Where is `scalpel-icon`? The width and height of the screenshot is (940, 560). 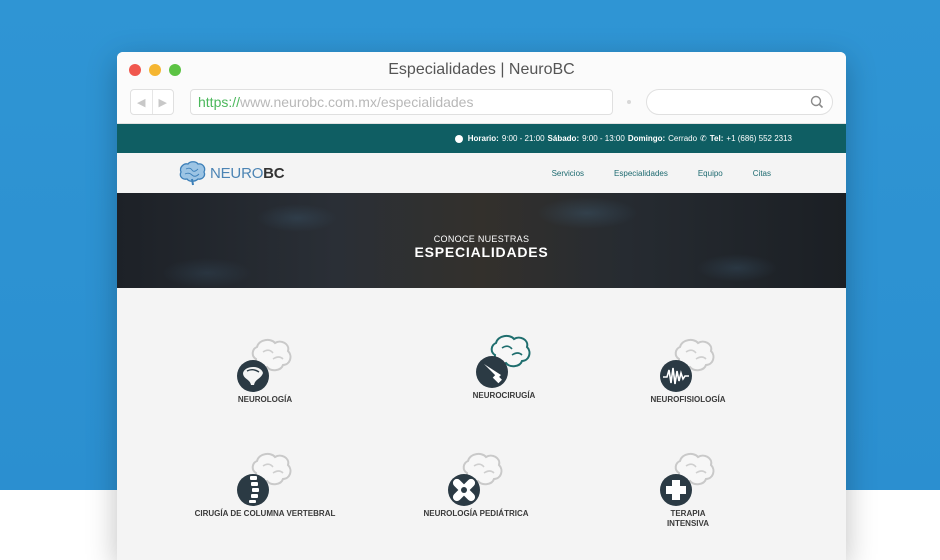 scalpel-icon is located at coordinates (503, 361).